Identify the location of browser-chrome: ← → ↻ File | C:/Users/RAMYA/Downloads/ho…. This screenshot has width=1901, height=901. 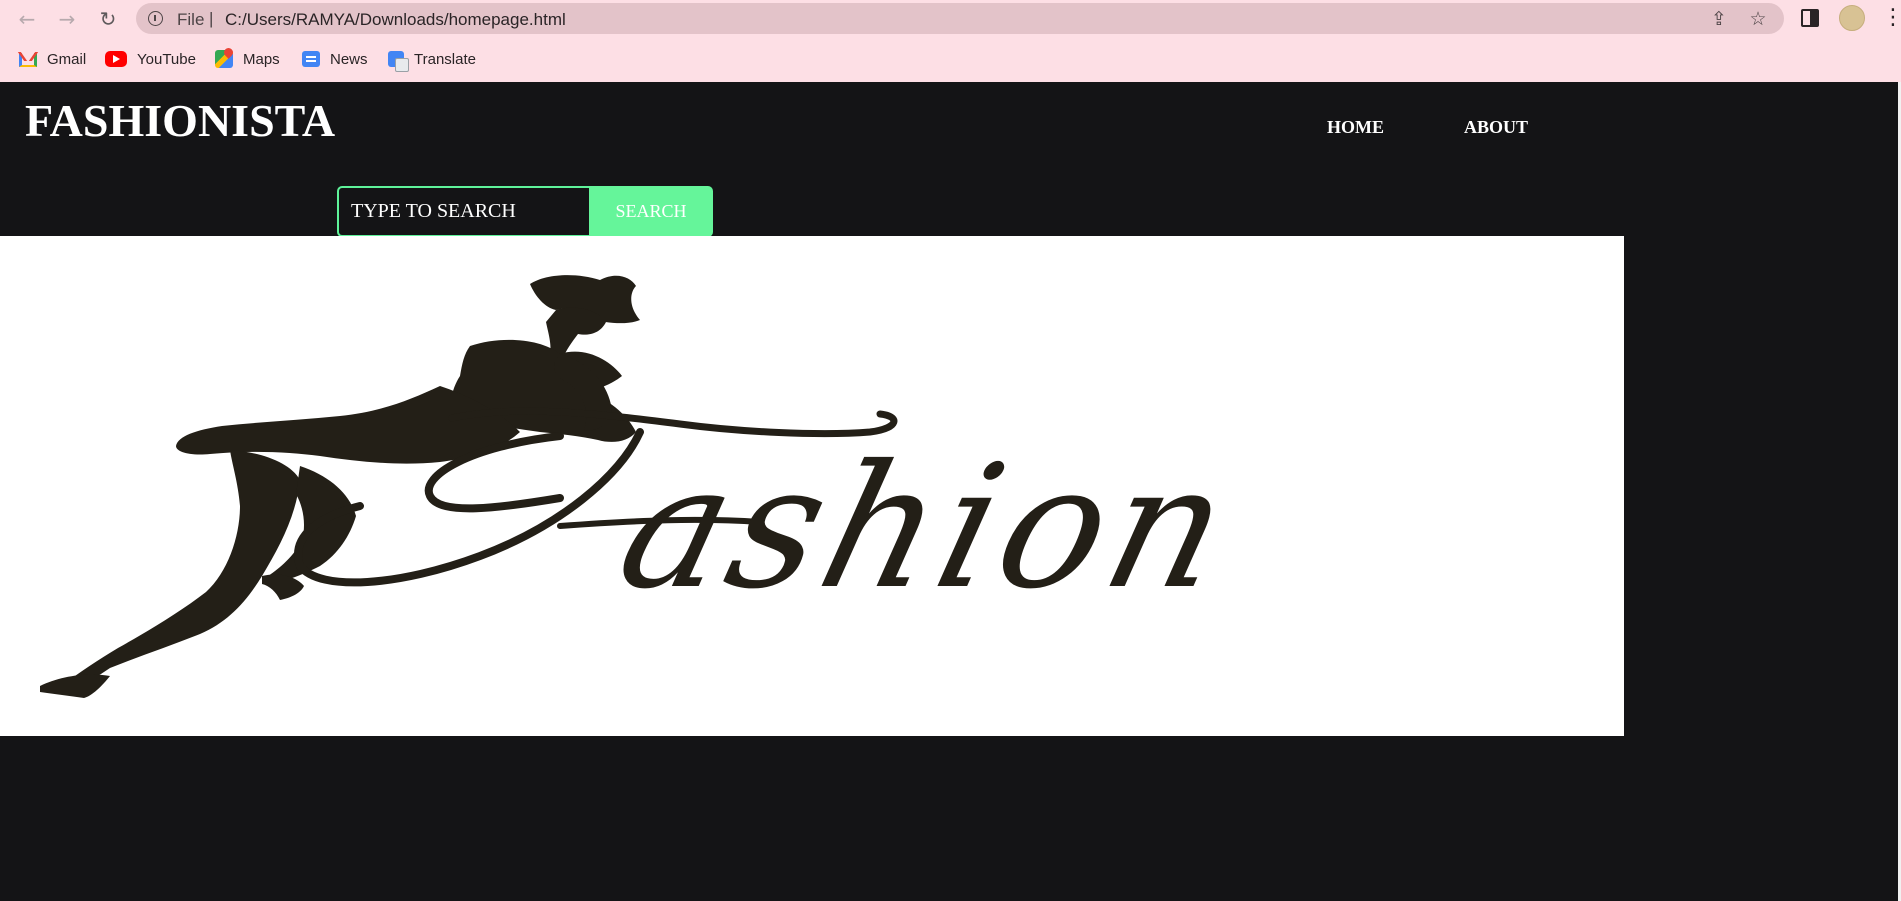
(950, 41).